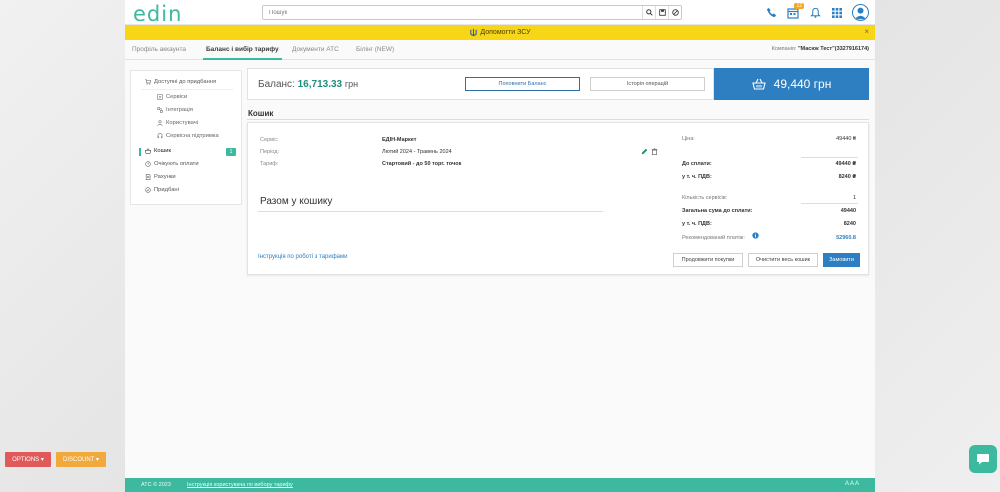 This screenshot has height=492, width=1000. I want to click on company-name: "Масюк Тест"(3327916174), so click(833, 49).